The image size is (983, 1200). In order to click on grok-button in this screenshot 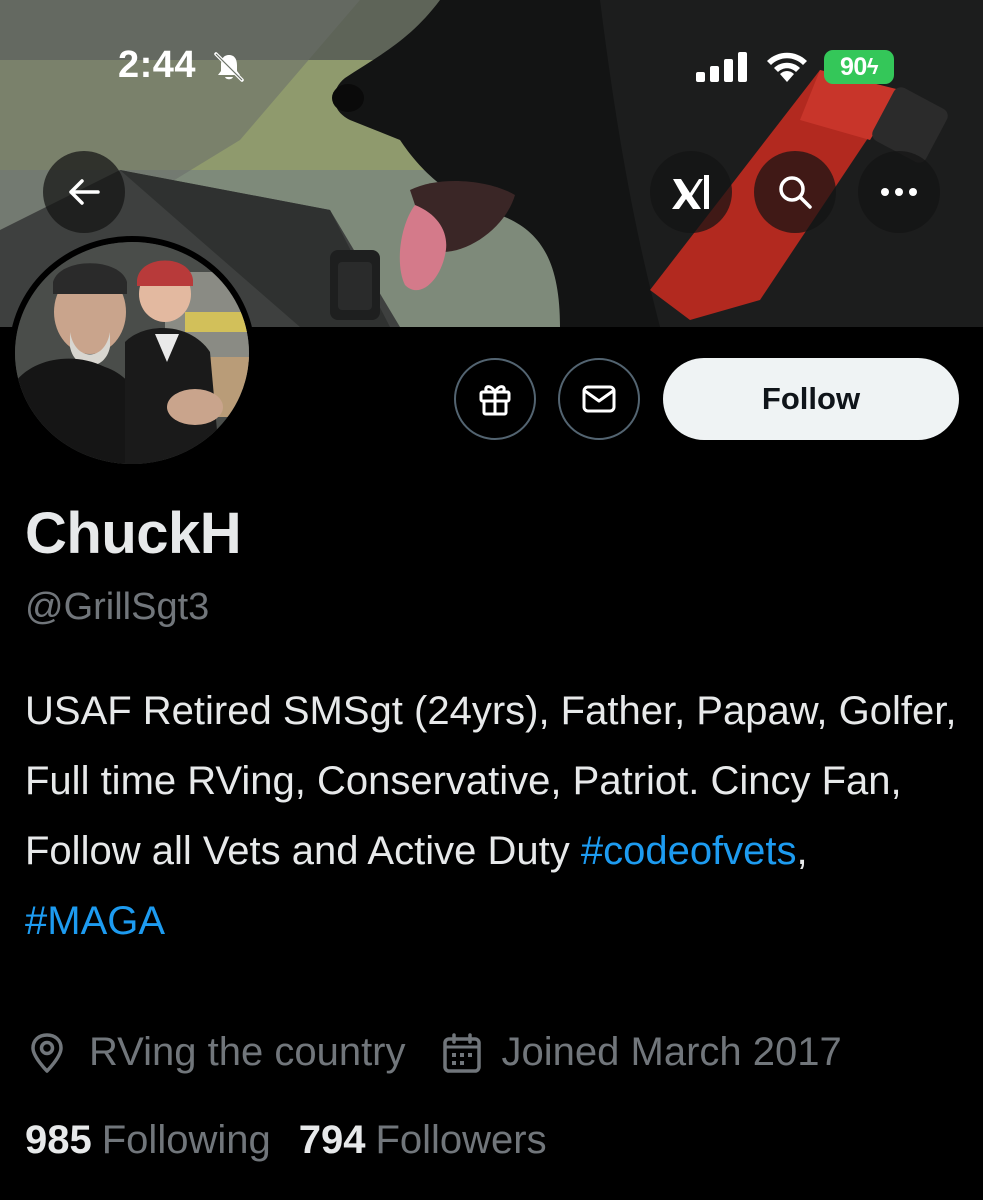, I will do `click(691, 192)`.